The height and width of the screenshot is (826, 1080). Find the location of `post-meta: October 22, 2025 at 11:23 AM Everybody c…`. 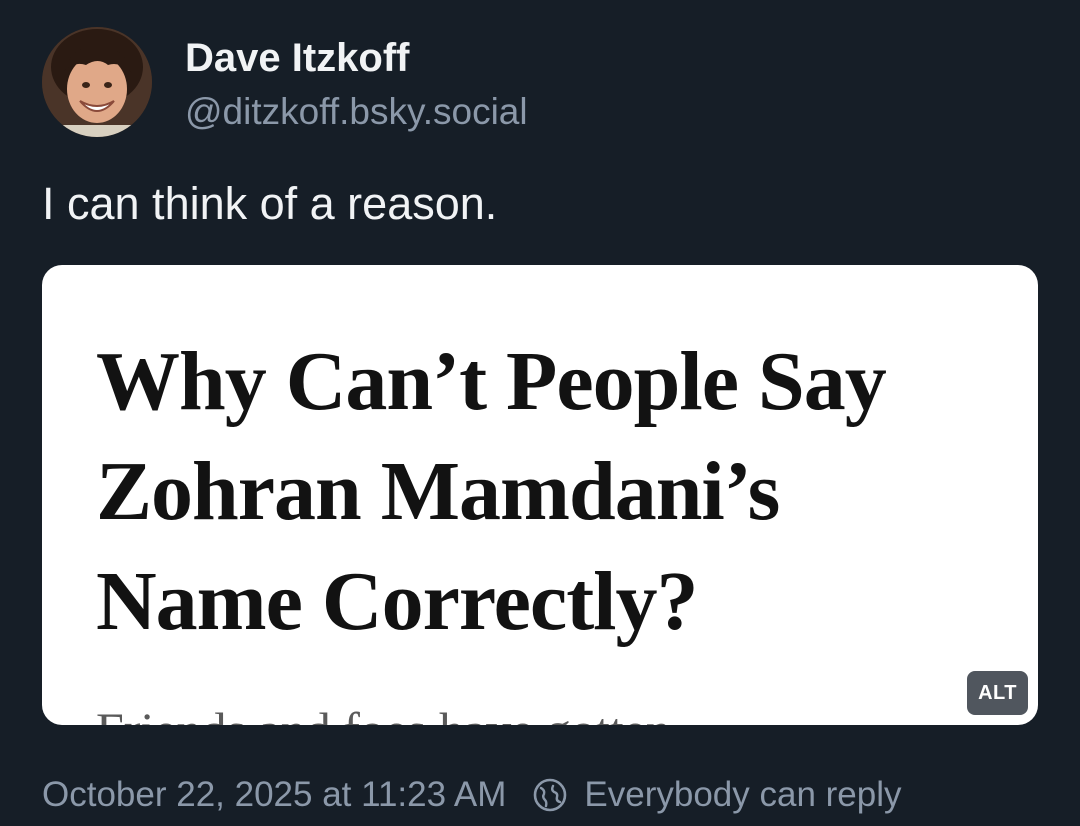

post-meta: October 22, 2025 at 11:23 AM Everybody c… is located at coordinates (472, 795).